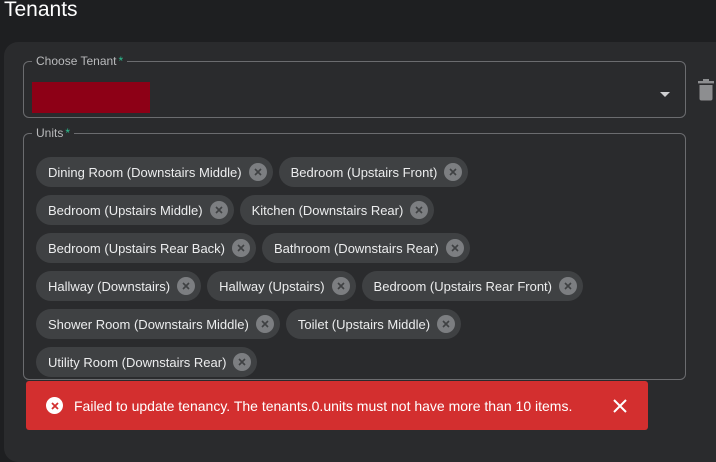  What do you see at coordinates (706, 90) in the screenshot?
I see `trash-icon` at bounding box center [706, 90].